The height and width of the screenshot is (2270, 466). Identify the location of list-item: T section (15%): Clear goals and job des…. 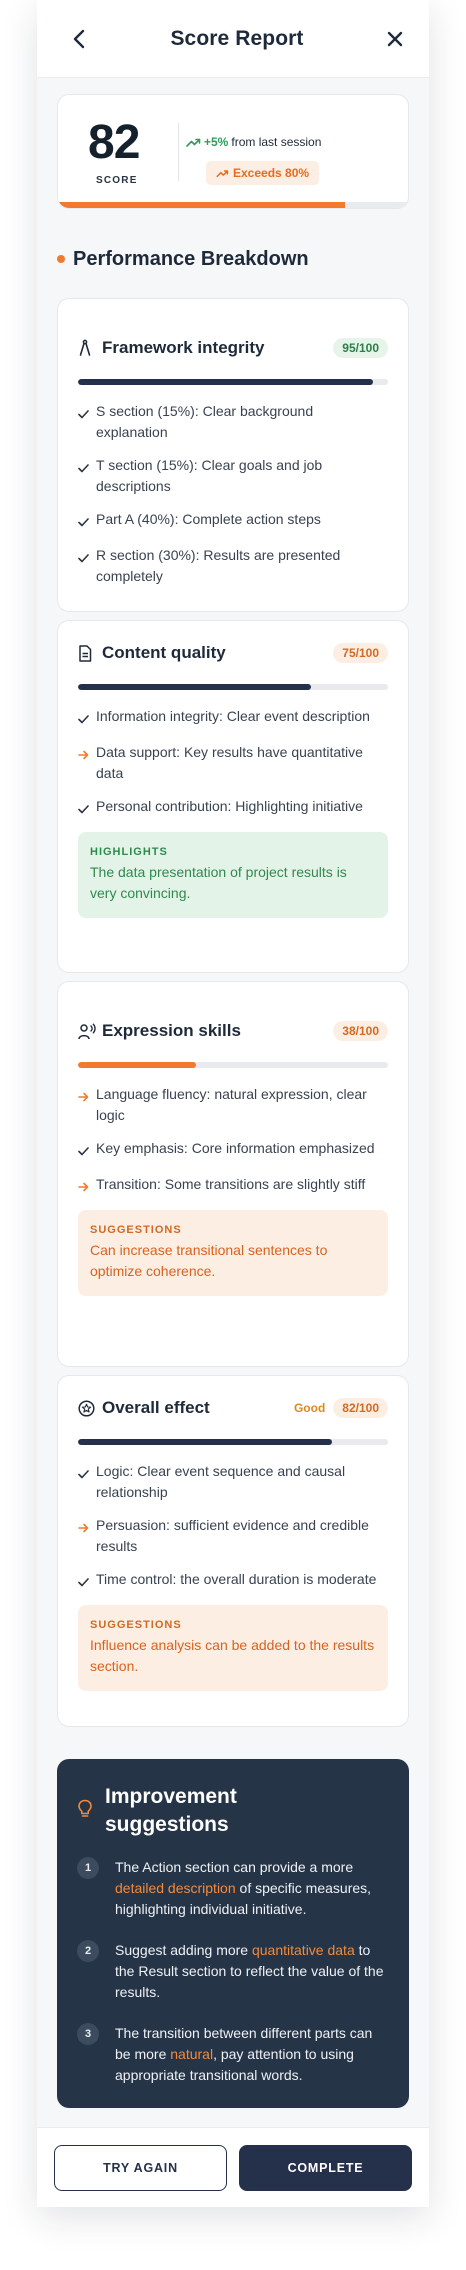
(233, 476).